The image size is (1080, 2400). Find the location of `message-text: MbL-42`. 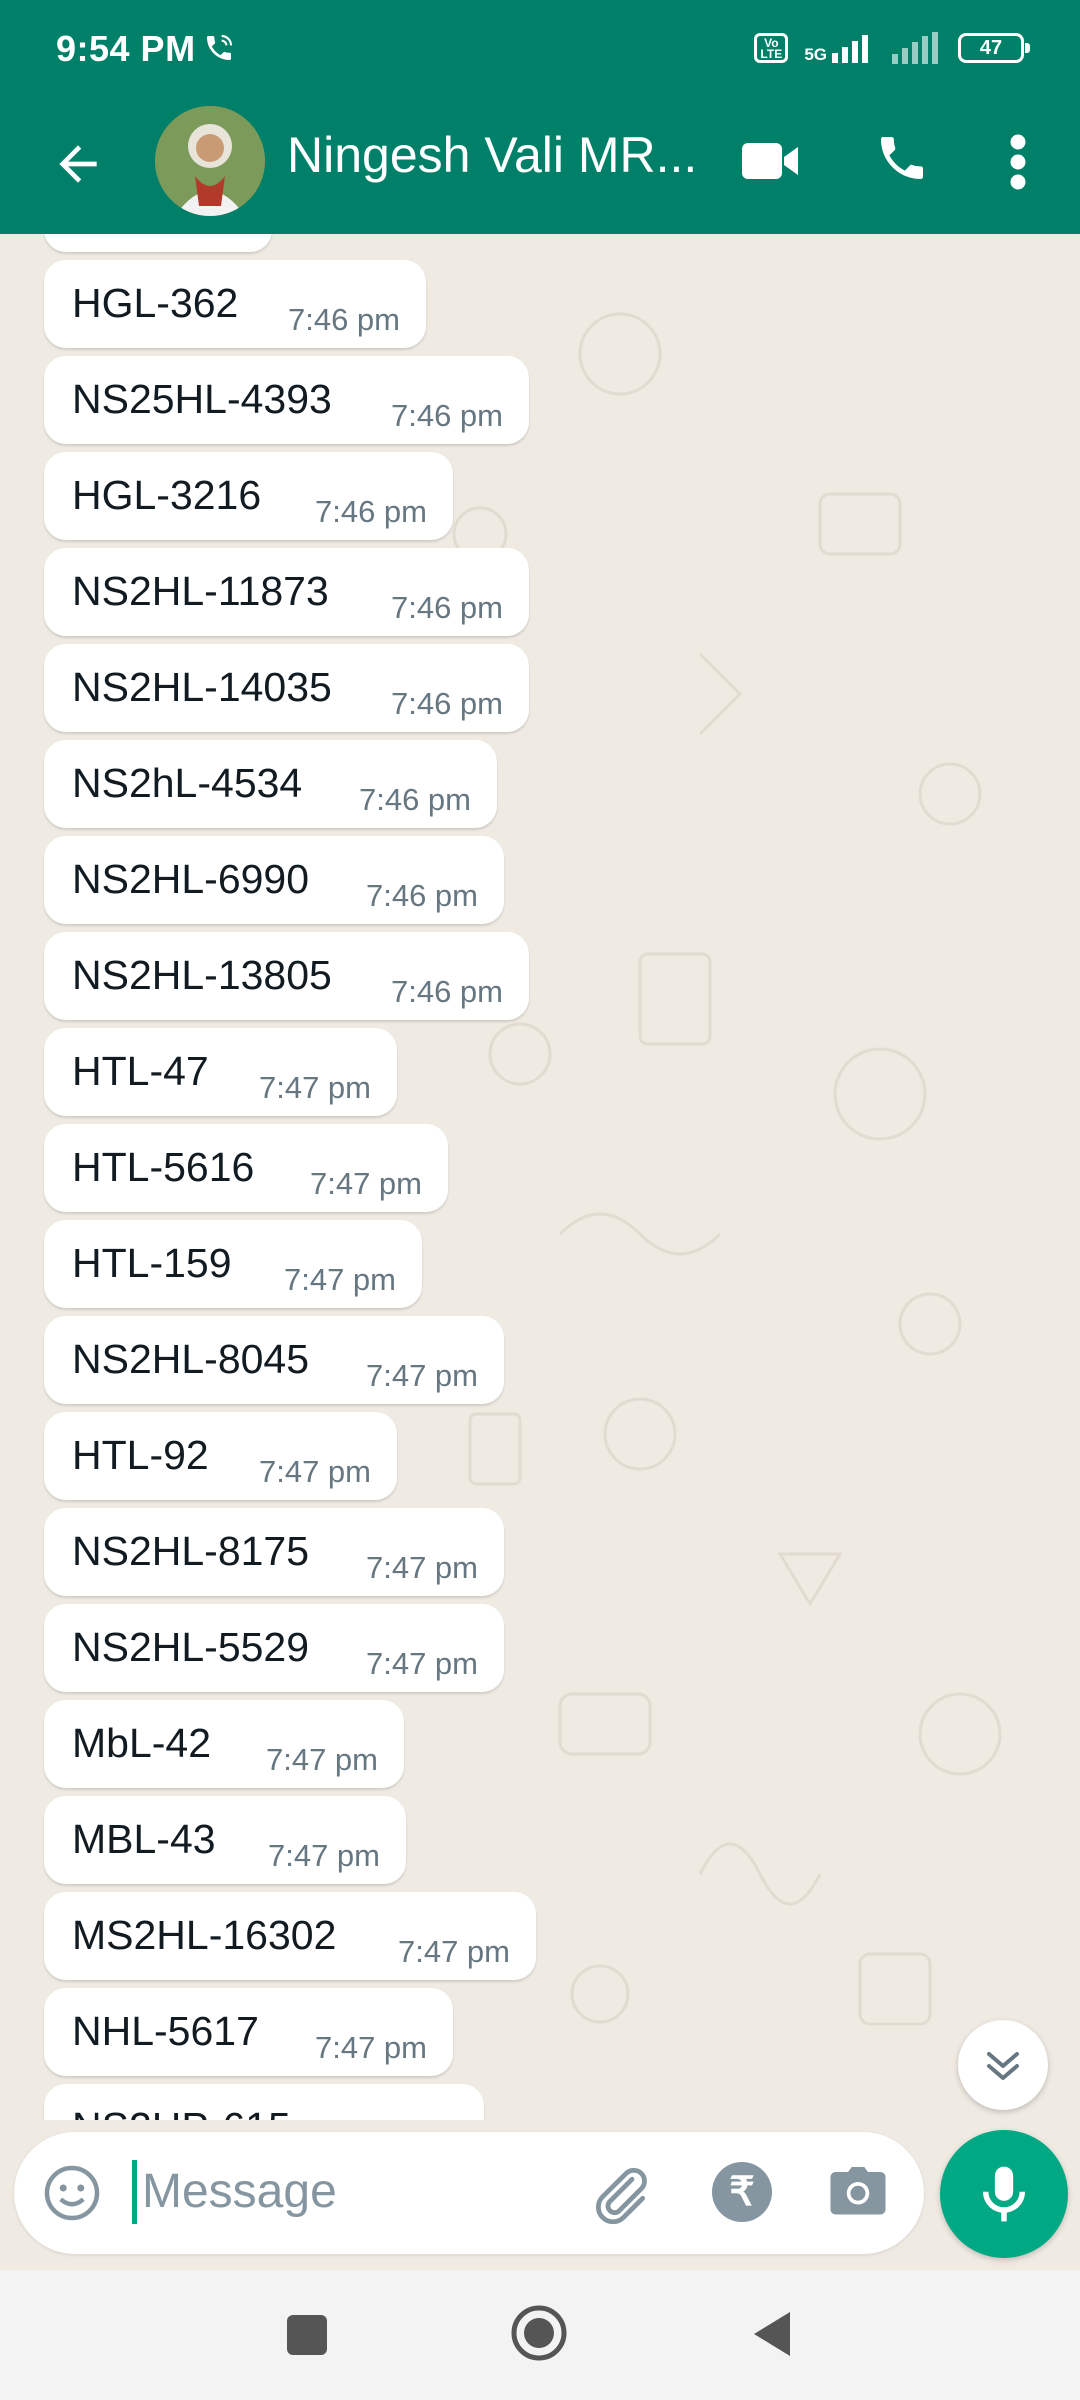

message-text: MbL-42 is located at coordinates (142, 1743).